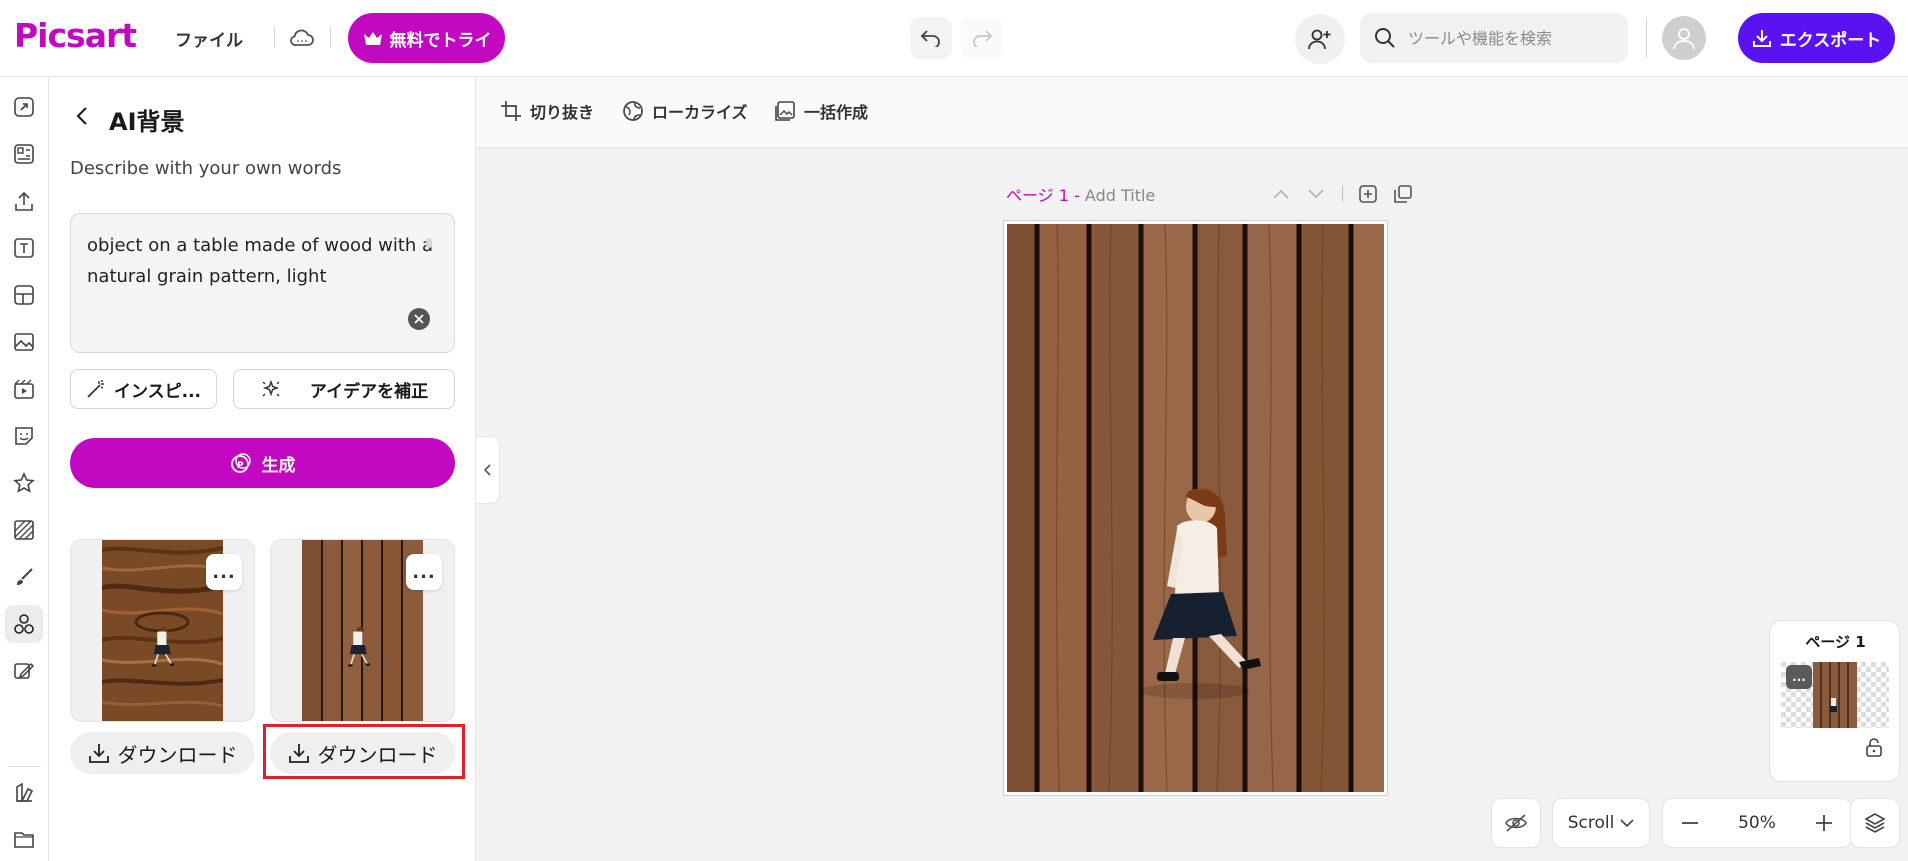 The height and width of the screenshot is (861, 1908). I want to click on lock-page-button, so click(1874, 747).